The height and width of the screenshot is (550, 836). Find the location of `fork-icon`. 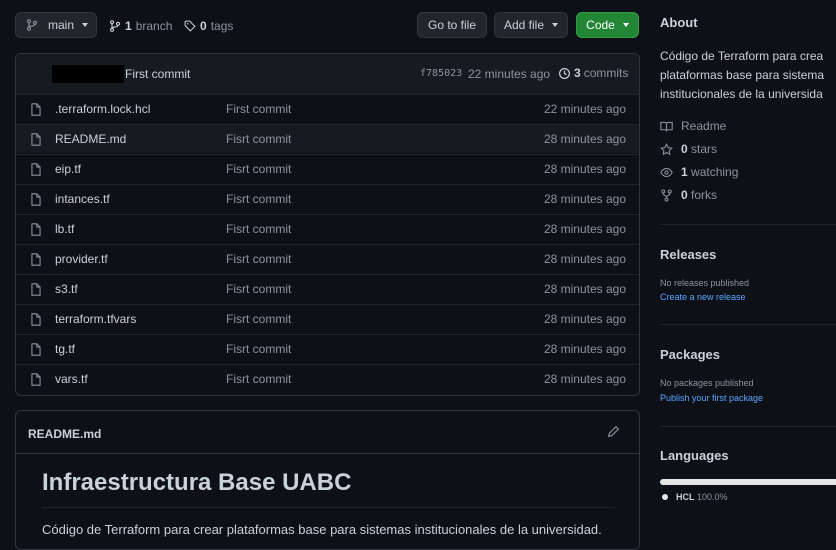

fork-icon is located at coordinates (666, 195).